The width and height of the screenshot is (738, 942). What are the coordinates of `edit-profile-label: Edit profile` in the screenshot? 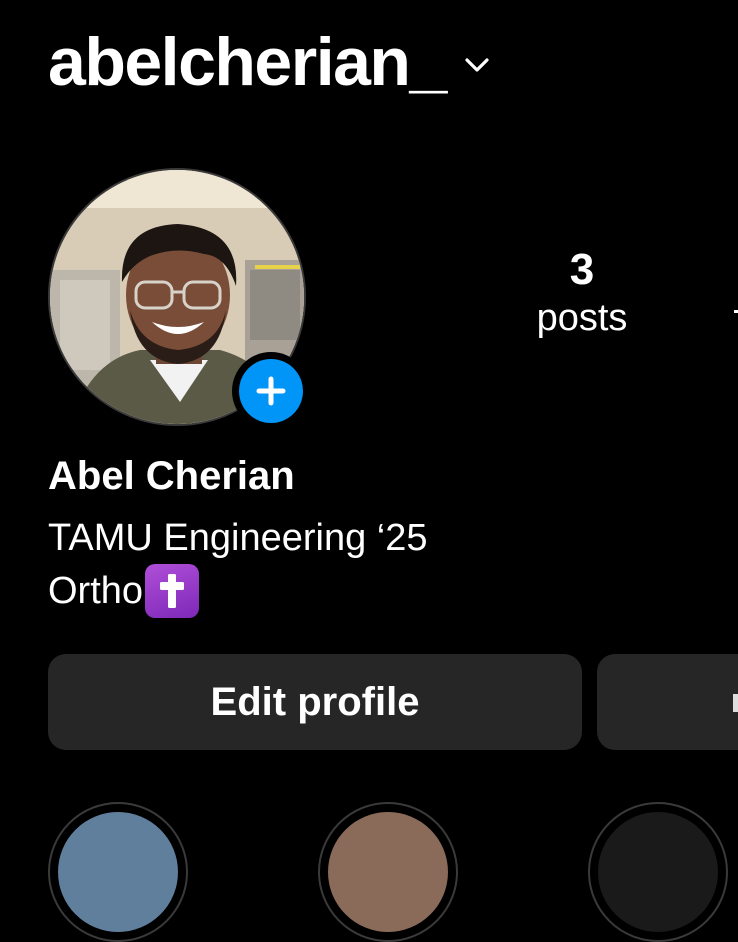 It's located at (315, 701).